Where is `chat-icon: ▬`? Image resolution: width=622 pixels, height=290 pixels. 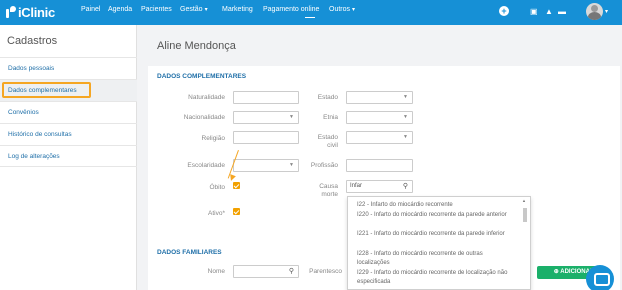 chat-icon: ▬ is located at coordinates (562, 12).